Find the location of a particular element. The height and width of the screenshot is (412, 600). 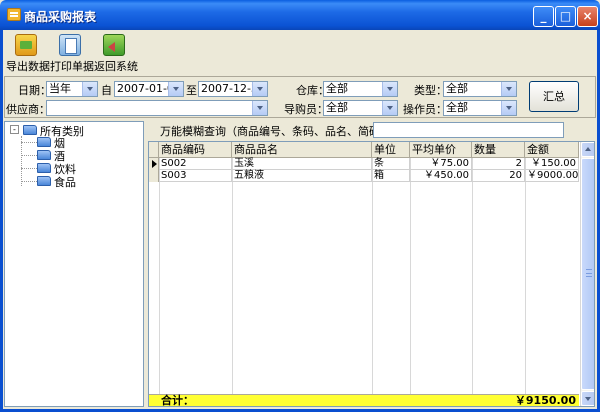

column-header-unit: 单位 is located at coordinates (391, 150).